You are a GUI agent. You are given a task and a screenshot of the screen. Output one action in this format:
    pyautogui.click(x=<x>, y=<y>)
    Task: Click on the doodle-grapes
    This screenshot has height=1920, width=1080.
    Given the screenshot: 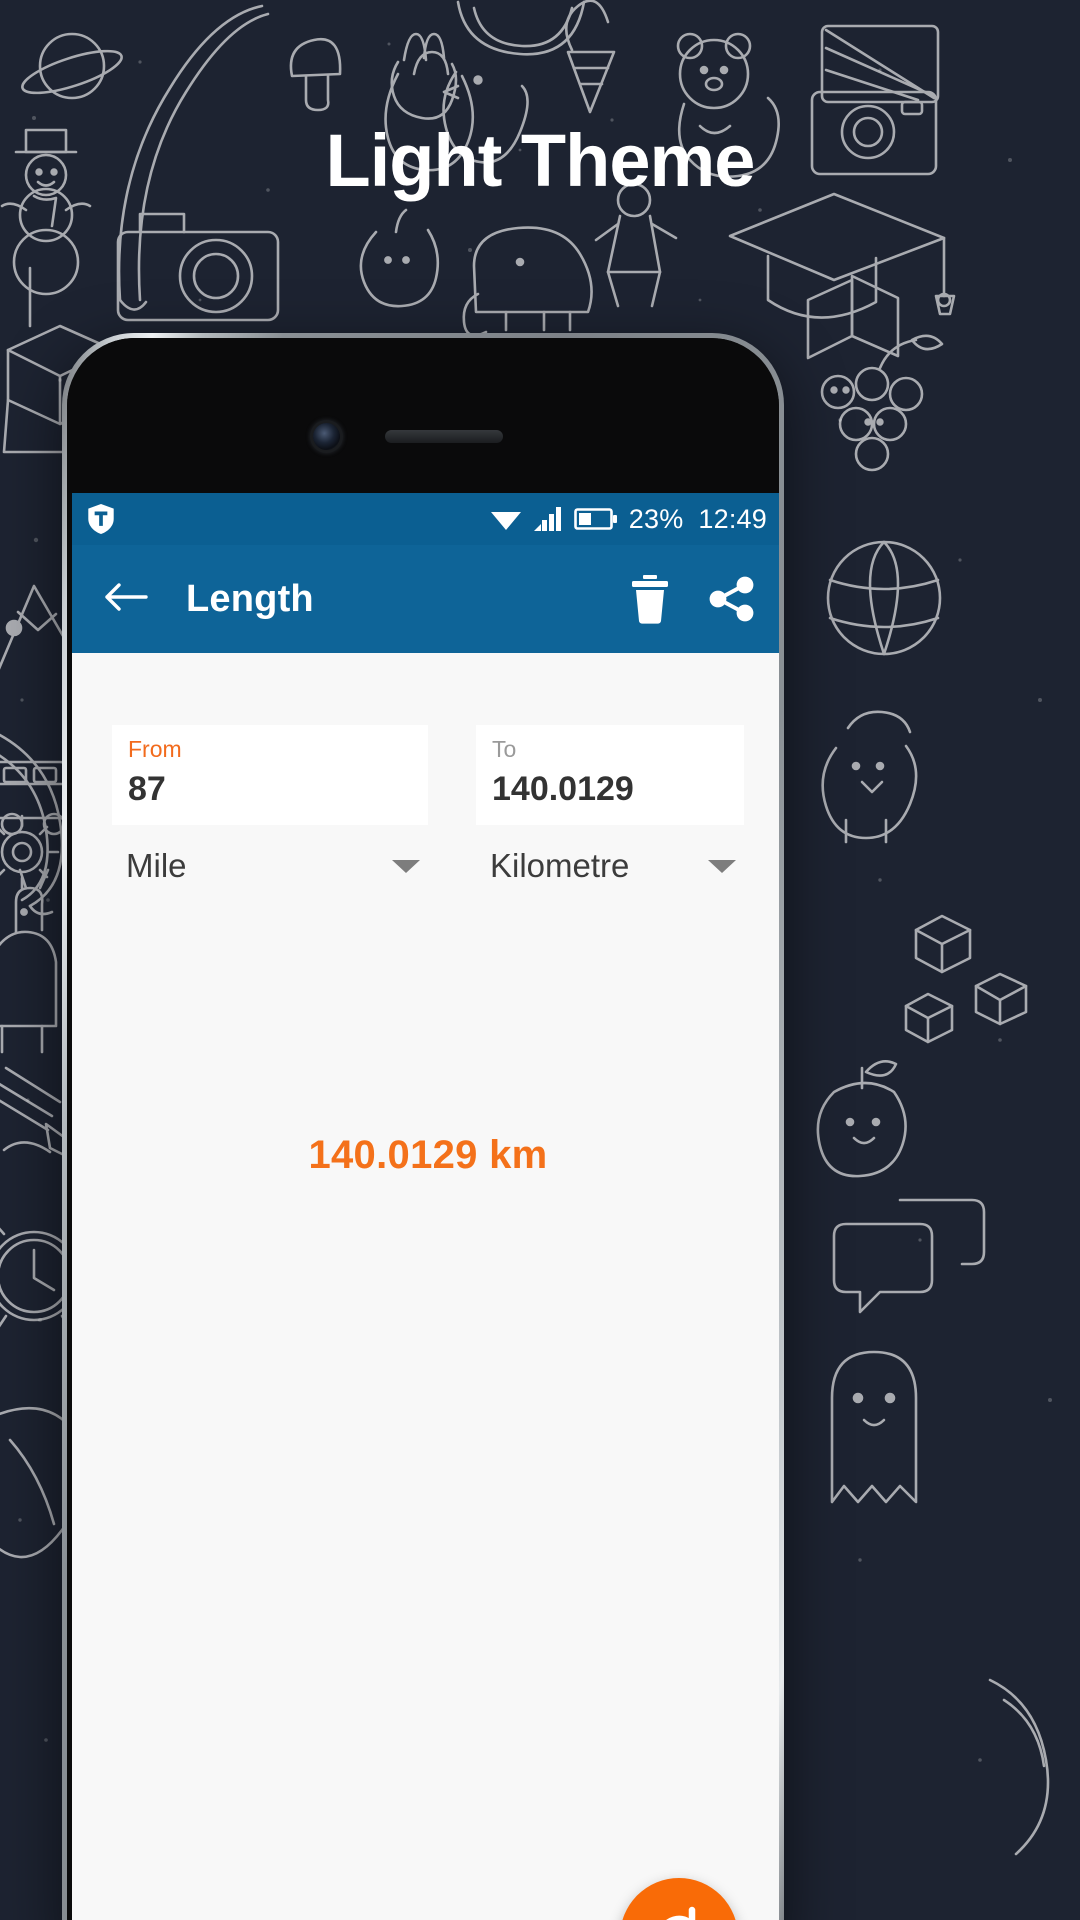 What is the action you would take?
    pyautogui.click(x=882, y=403)
    